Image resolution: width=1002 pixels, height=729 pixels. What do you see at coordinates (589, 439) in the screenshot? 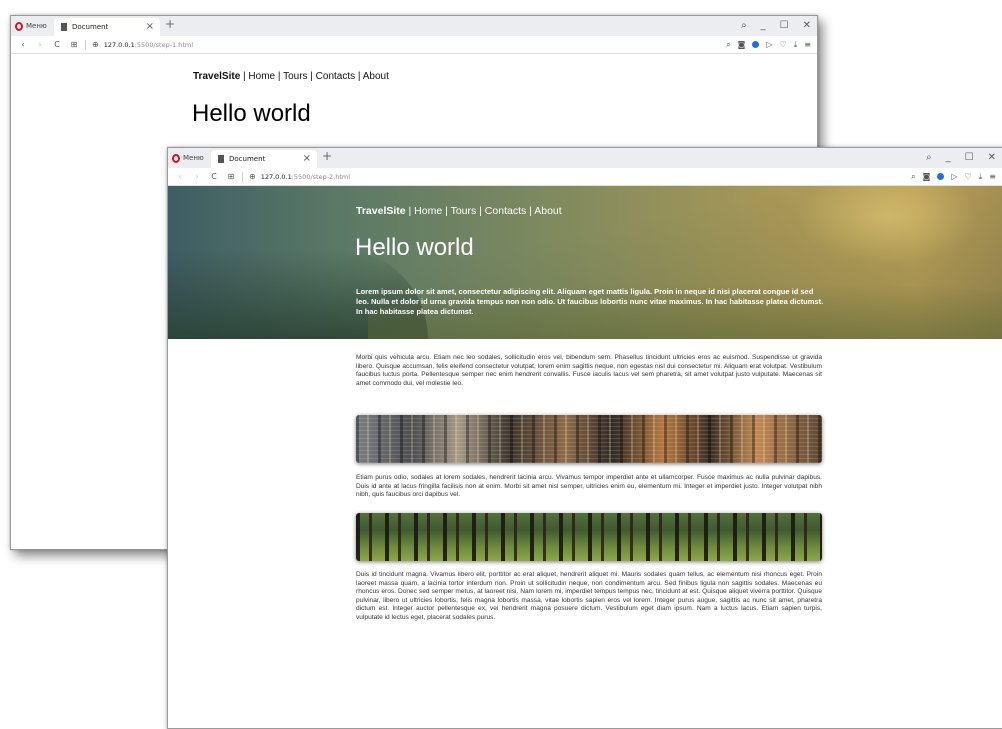
I see `city-skyline-image` at bounding box center [589, 439].